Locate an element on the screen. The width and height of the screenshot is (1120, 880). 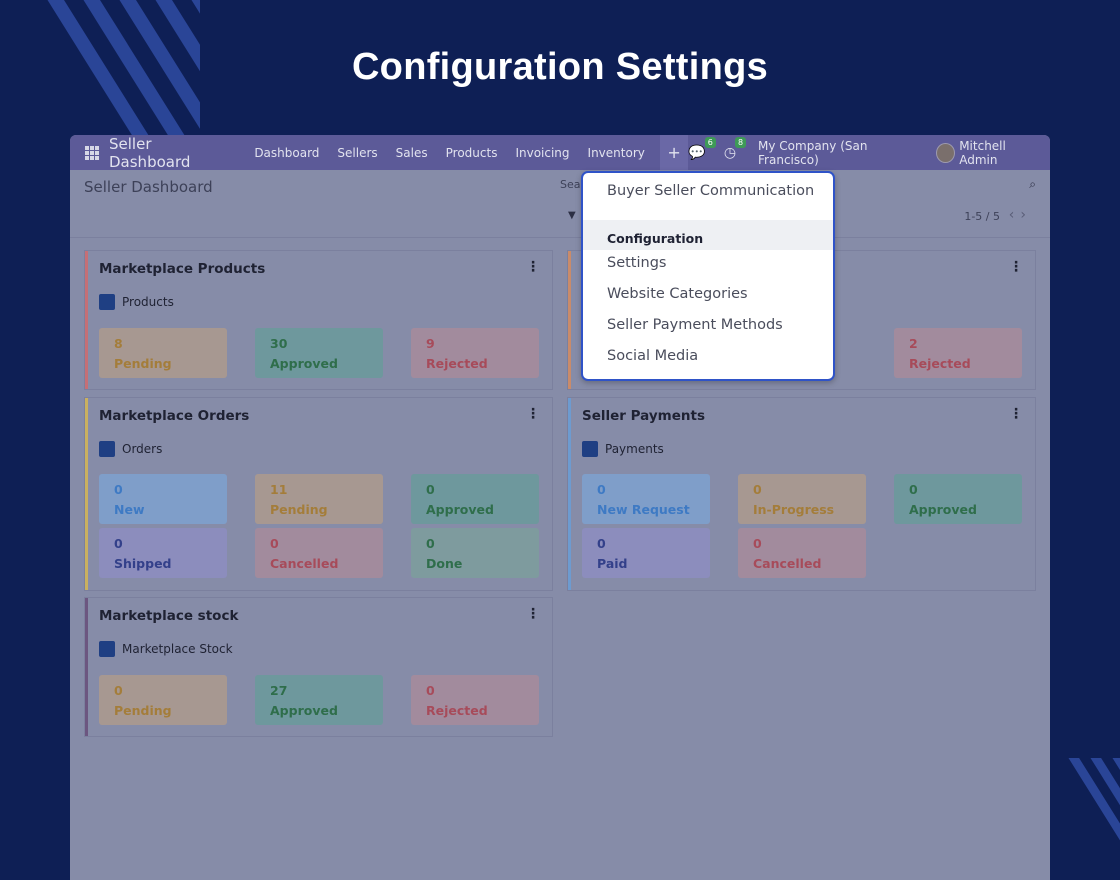
nav-menu-invoicing: Invoicing is located at coordinates (542, 153).